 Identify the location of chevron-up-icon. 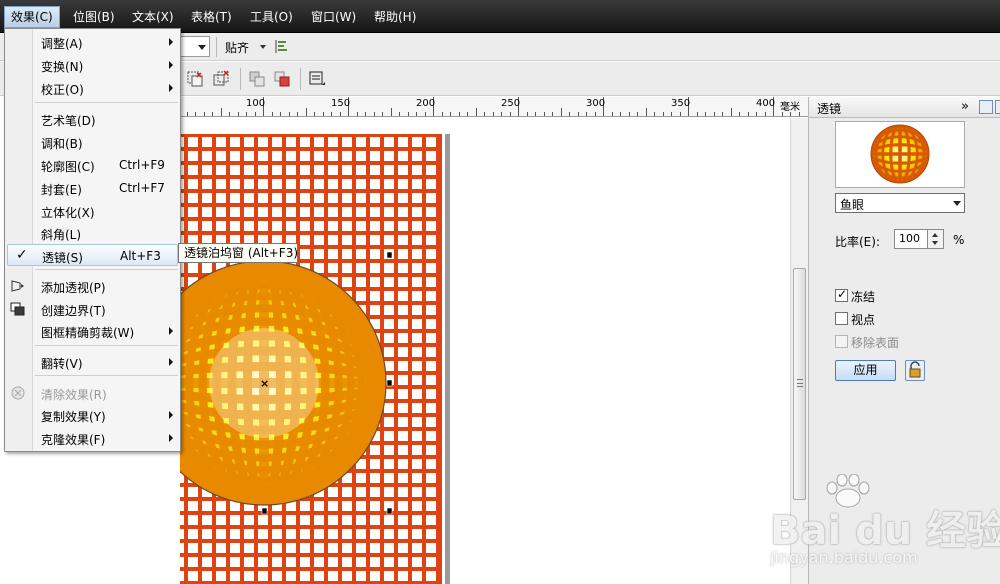
(935, 235).